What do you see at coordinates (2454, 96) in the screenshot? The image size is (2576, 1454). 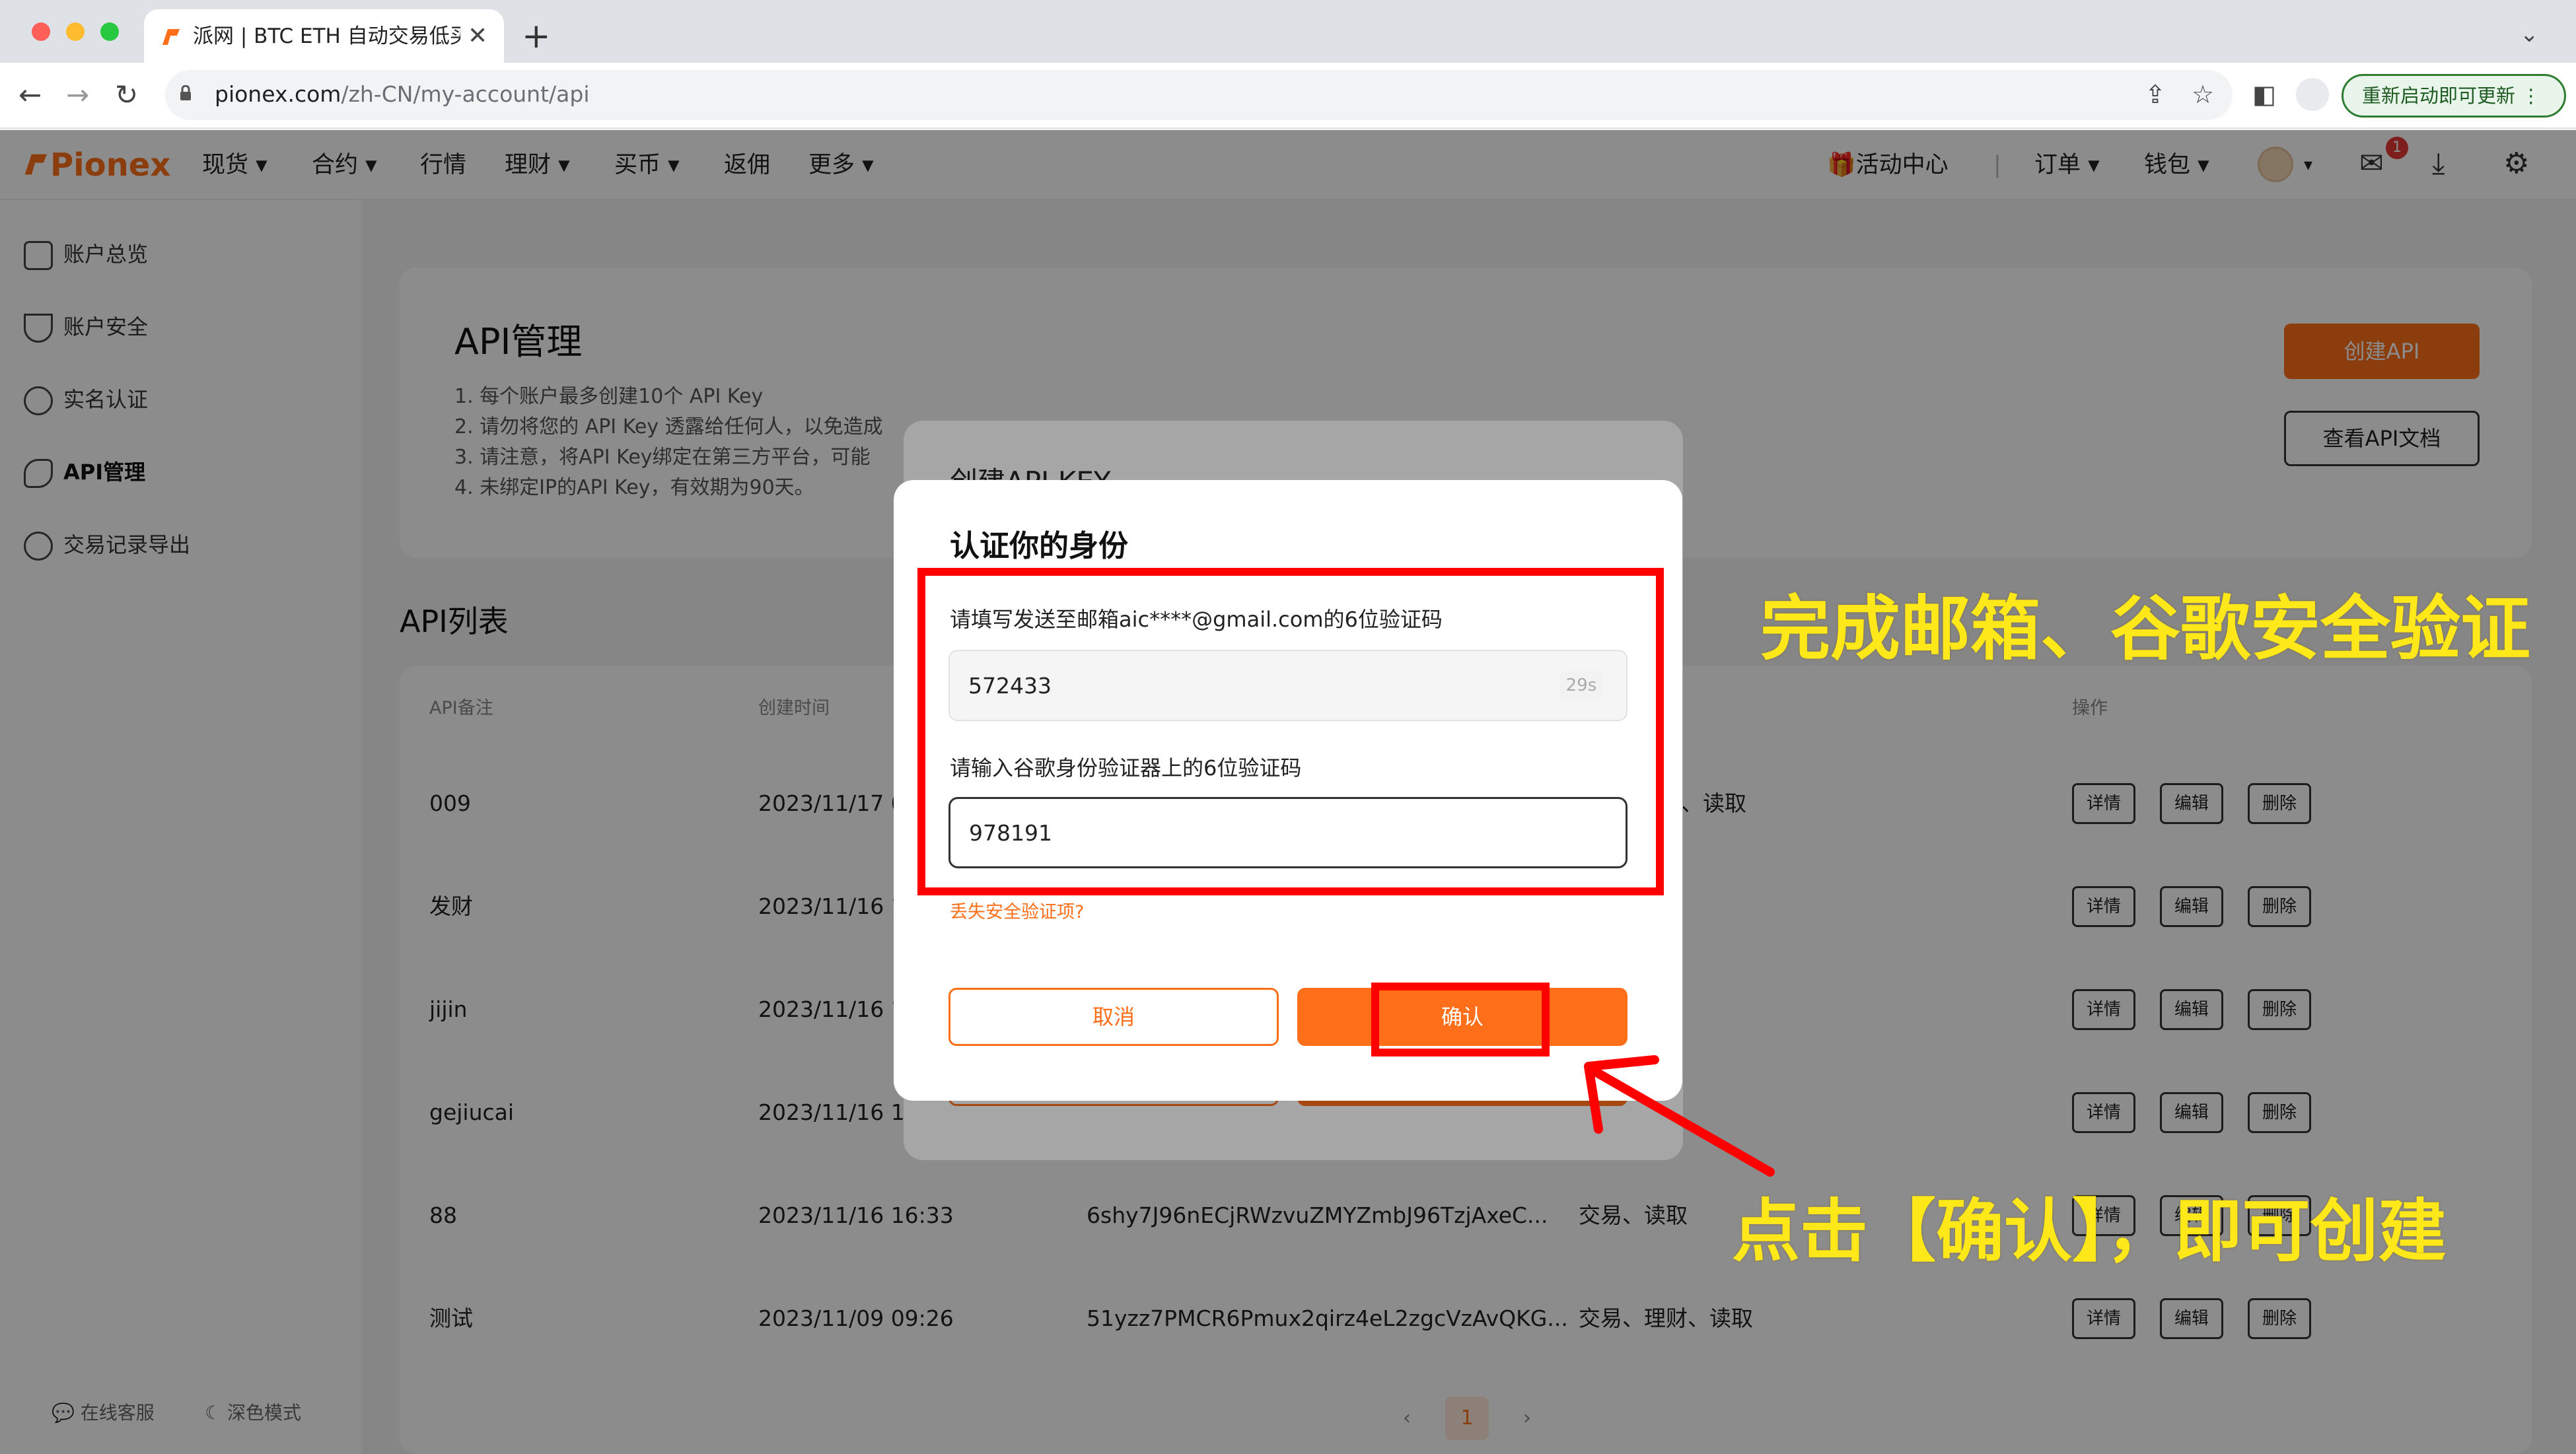 I see `update-button: 重新启动即可更新 ⋮` at bounding box center [2454, 96].